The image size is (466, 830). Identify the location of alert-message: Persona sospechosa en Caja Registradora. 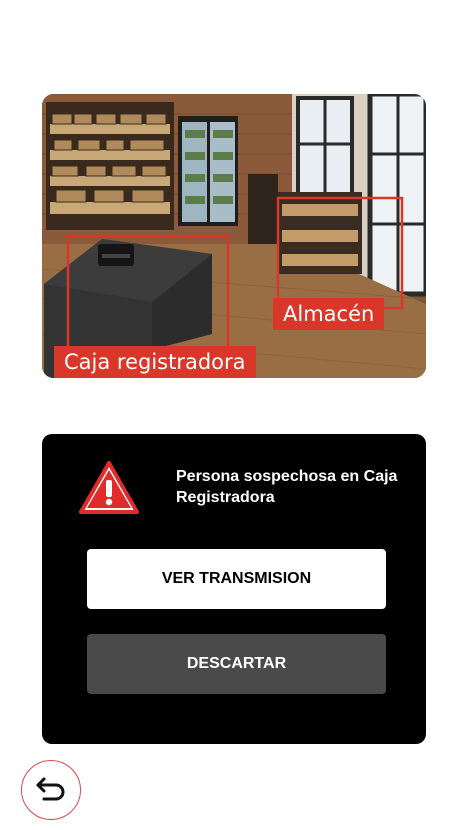
(287, 487).